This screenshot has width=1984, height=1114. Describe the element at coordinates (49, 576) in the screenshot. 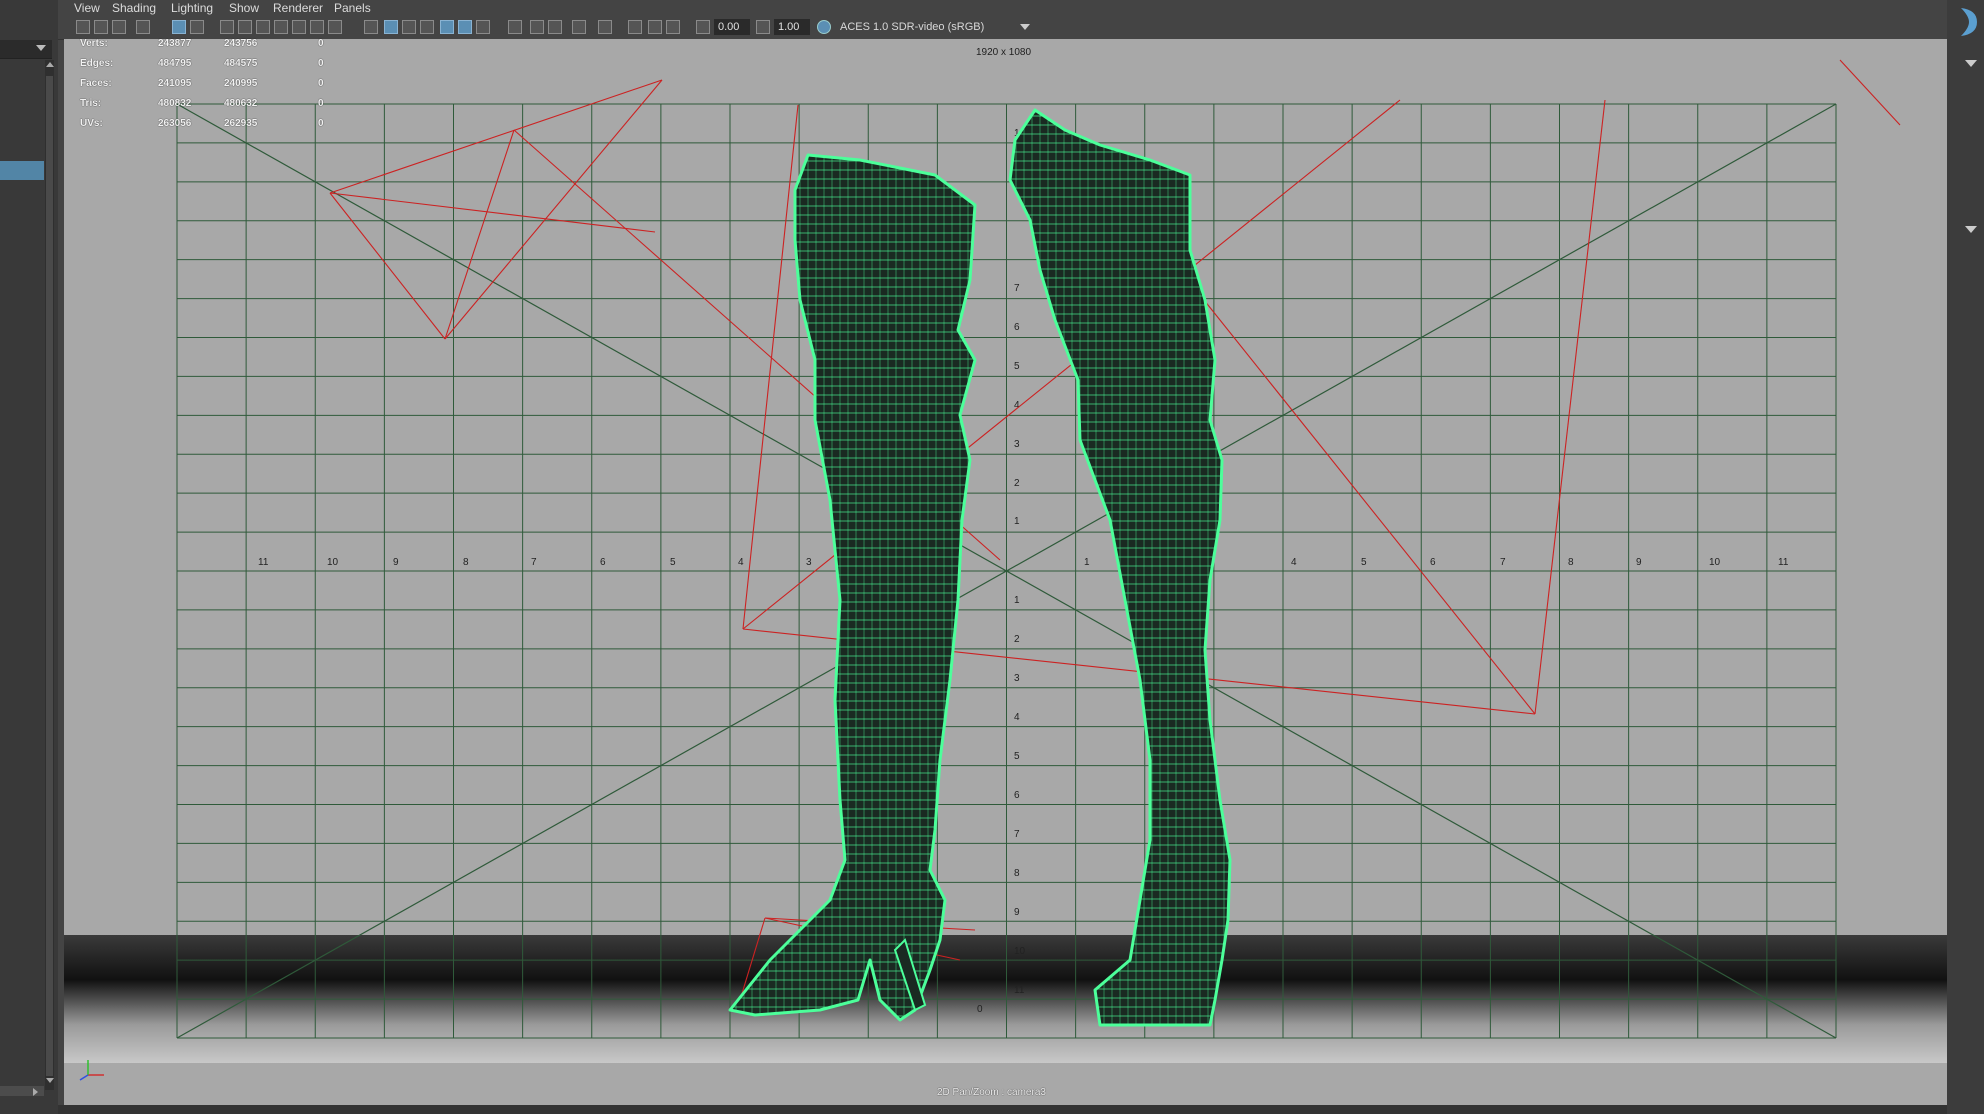

I see `left-scroll-thumb` at that location.